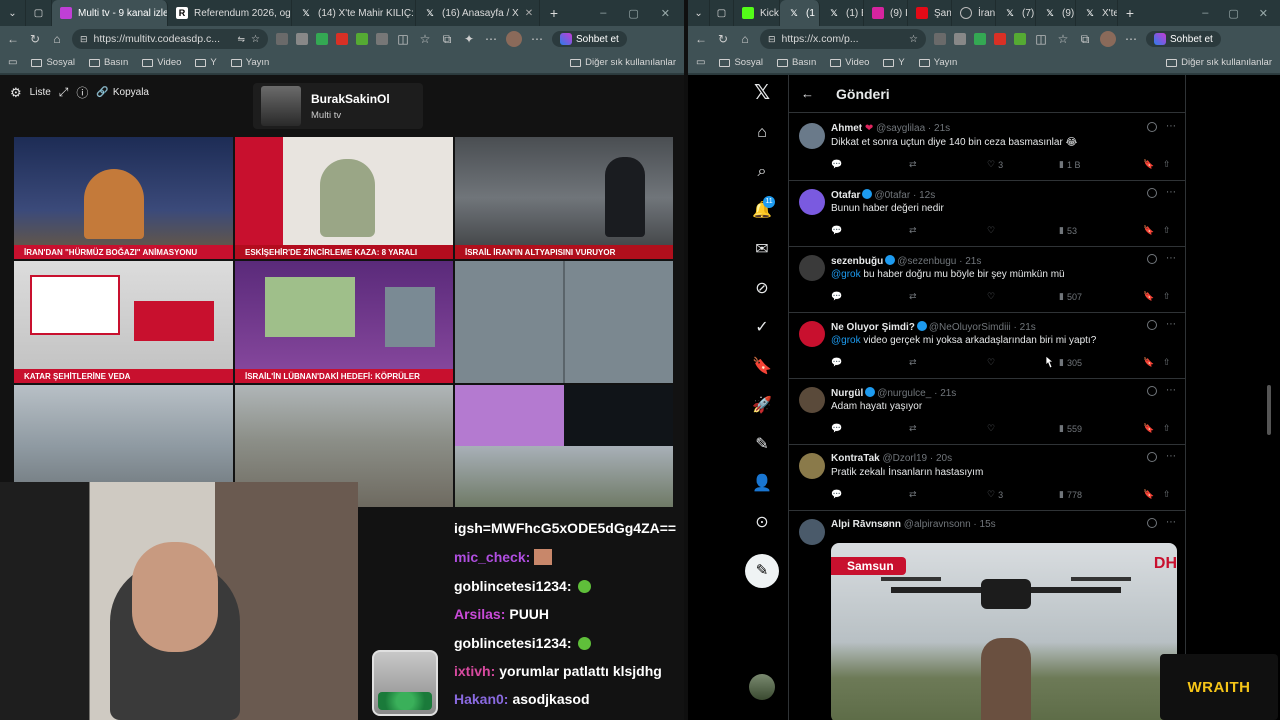 The image size is (1280, 720). Describe the element at coordinates (82, 92) in the screenshot. I see `info-icon: ⓘ` at that location.